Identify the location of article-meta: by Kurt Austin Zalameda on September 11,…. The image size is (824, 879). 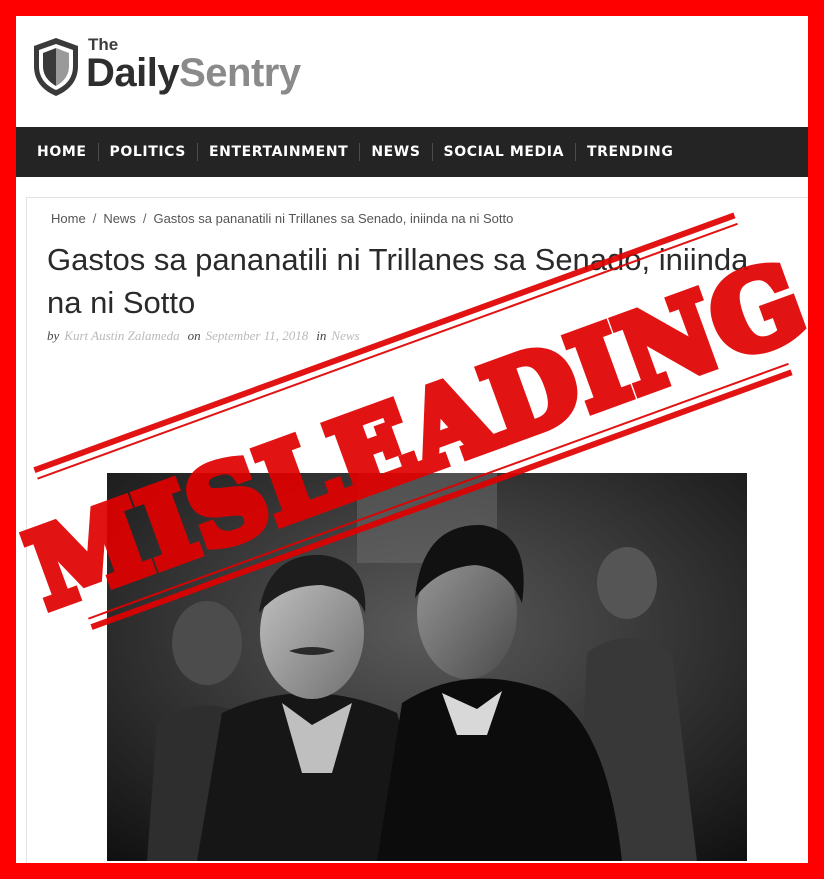
(207, 336).